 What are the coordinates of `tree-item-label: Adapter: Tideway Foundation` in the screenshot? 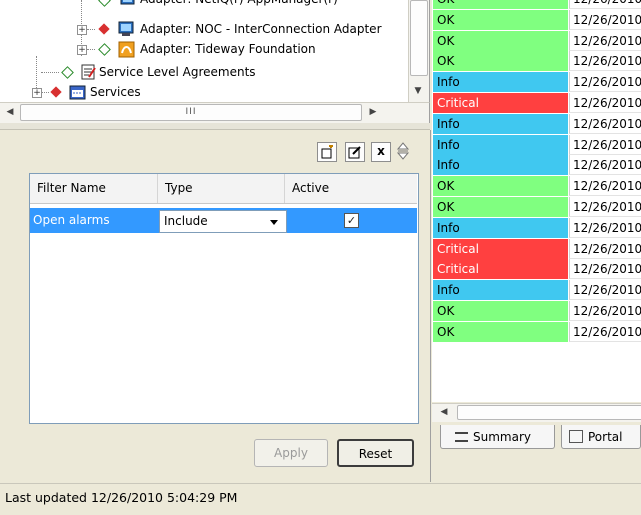 It's located at (228, 49).